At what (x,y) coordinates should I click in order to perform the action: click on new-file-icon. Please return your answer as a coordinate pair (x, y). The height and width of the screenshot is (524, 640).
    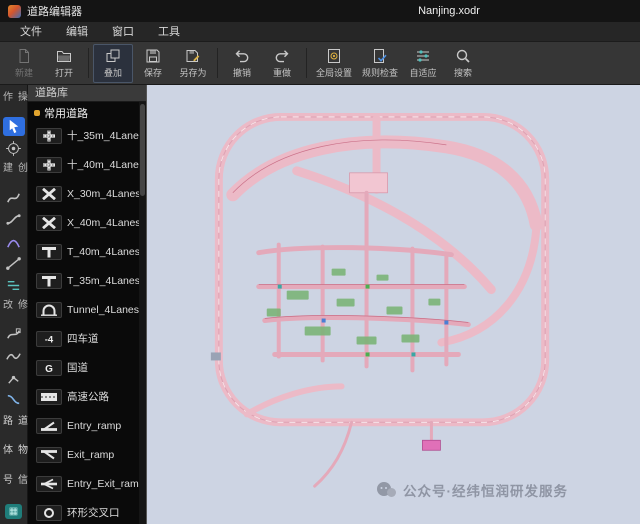
    Looking at the image, I should click on (24, 56).